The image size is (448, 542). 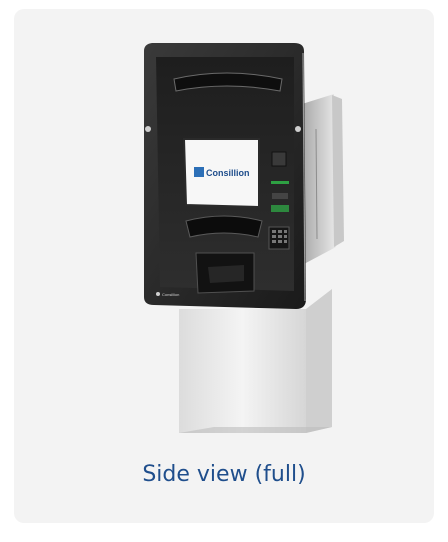 I want to click on kiosk-pedestal, so click(x=255, y=361).